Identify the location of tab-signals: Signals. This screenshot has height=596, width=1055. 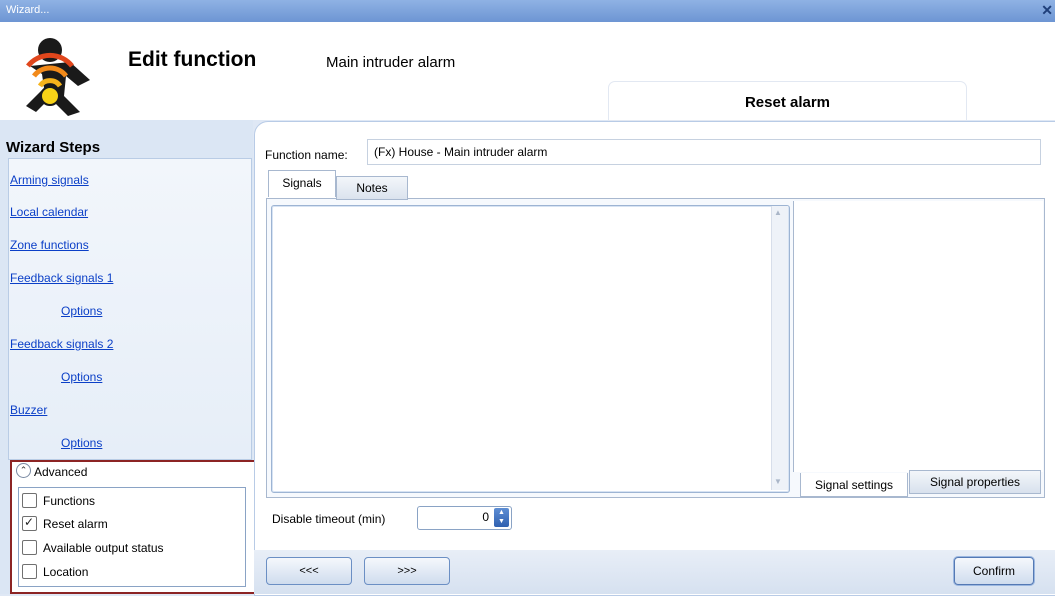
(302, 183).